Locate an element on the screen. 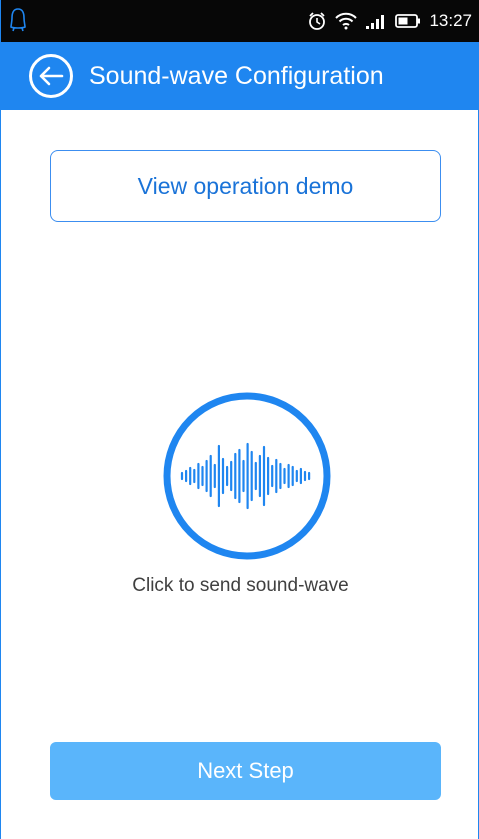 Image resolution: width=479 pixels, height=839 pixels. qq-penguin-icon is located at coordinates (18, 20).